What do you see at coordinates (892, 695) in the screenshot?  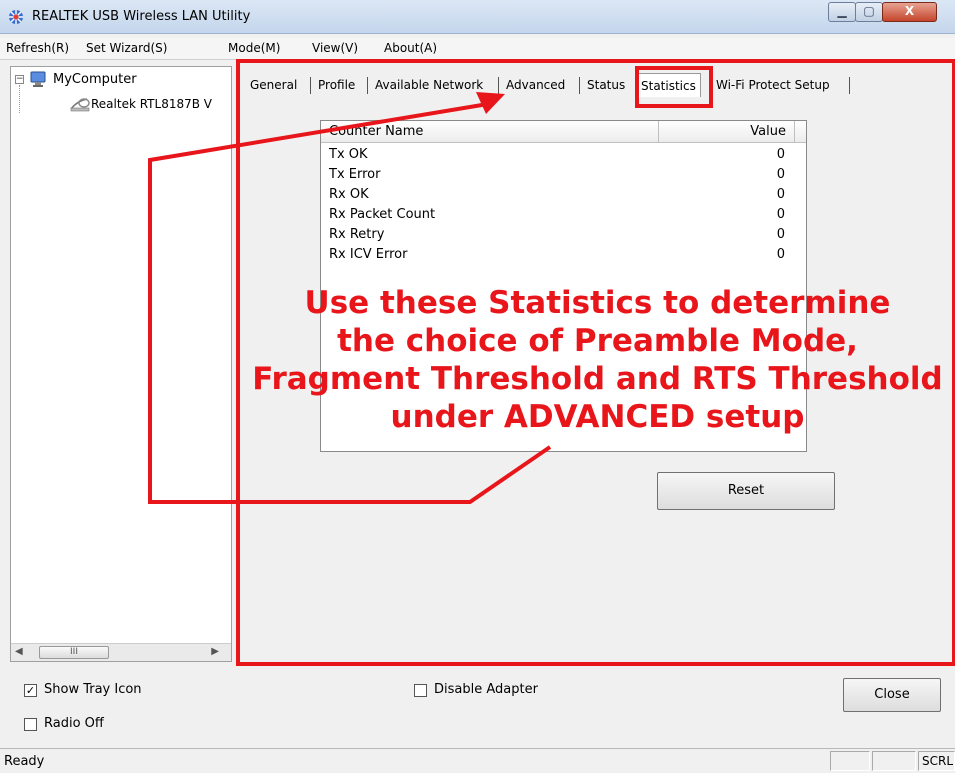 I see `close-button: Close` at bounding box center [892, 695].